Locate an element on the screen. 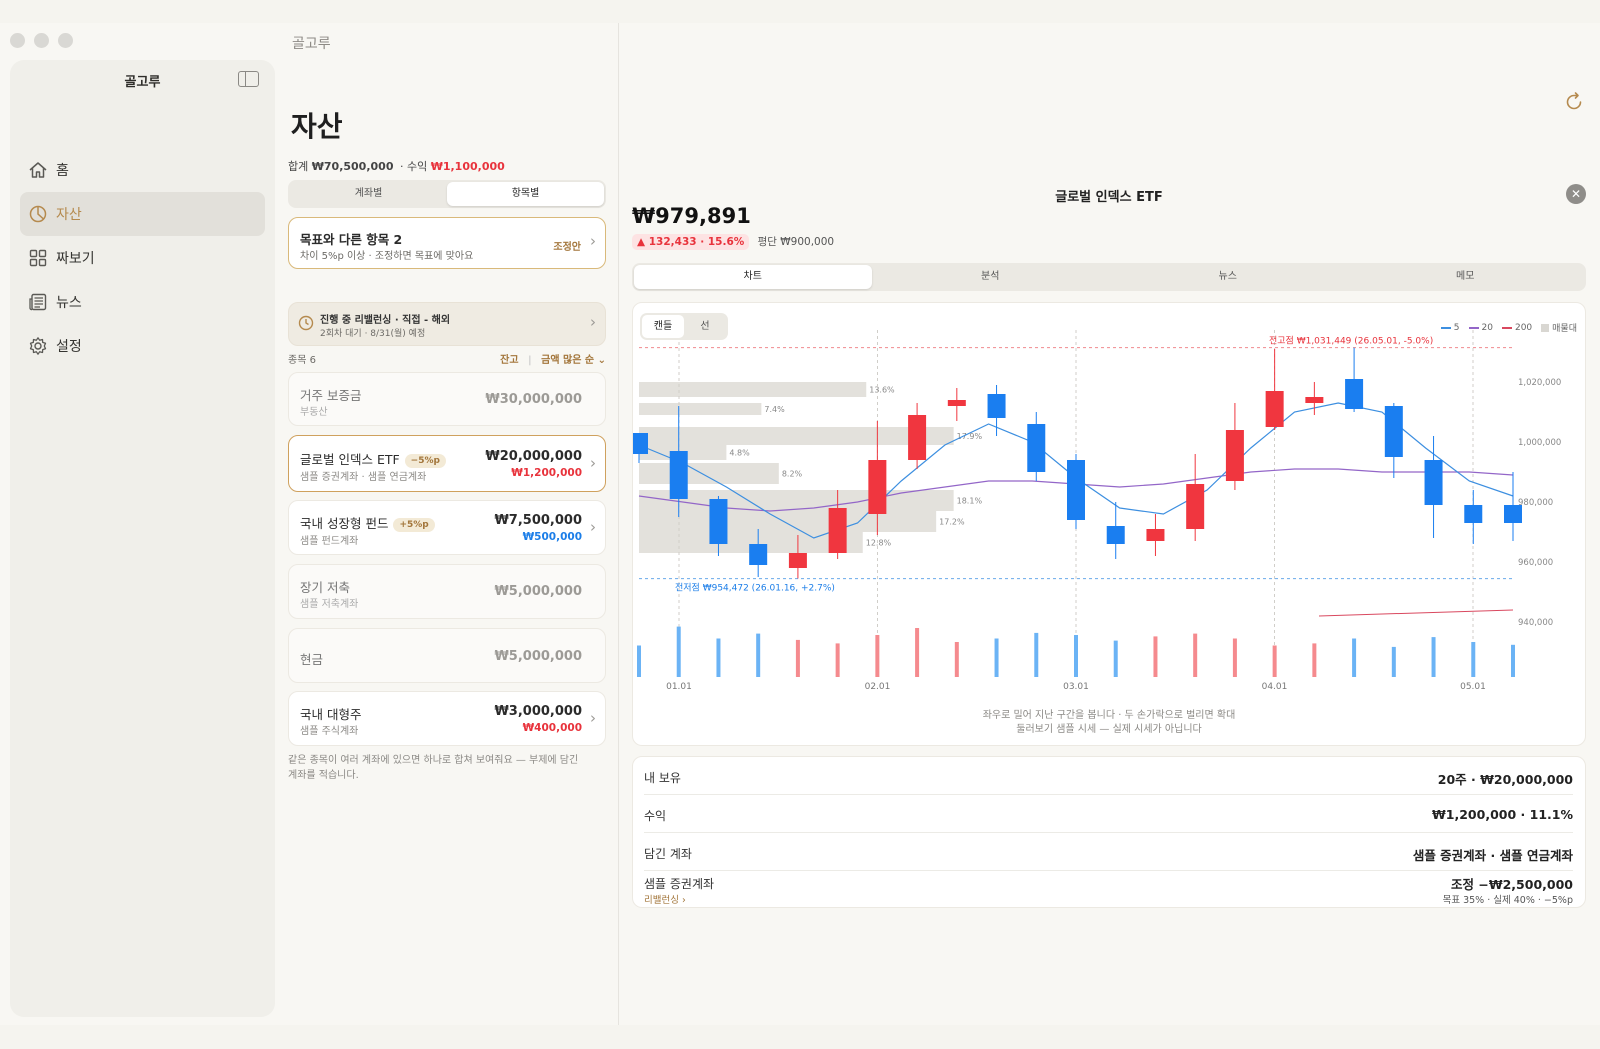 This screenshot has height=1049, width=1600. sample-data-note: 둘러보기 샘플 시세 — 실제 시세가 아닙니다 is located at coordinates (1109, 729).